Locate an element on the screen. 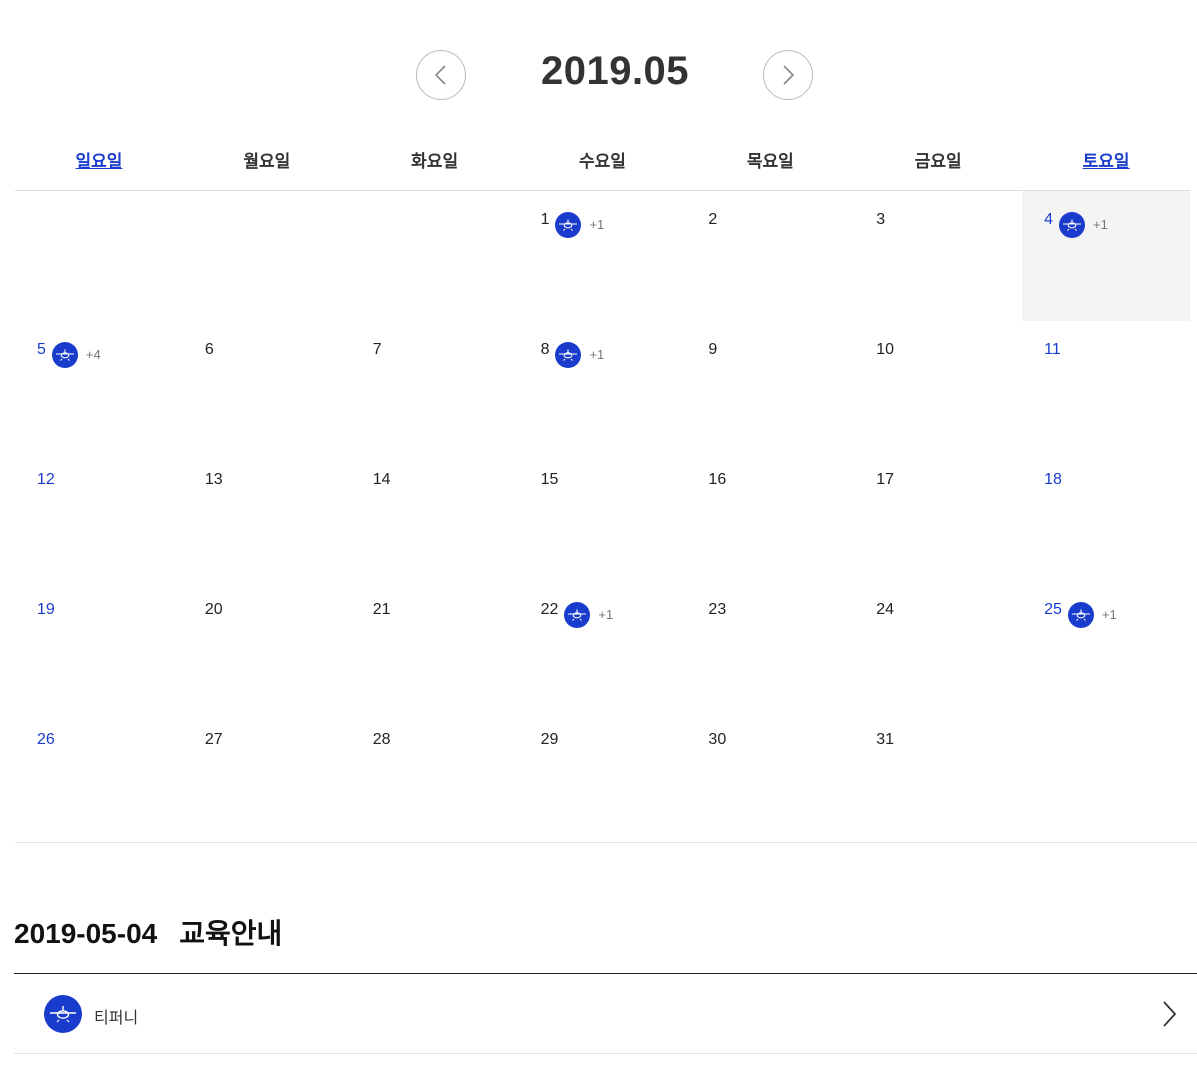 This screenshot has width=1197, height=1089. calendar-day-6: 6 is located at coordinates (267, 386).